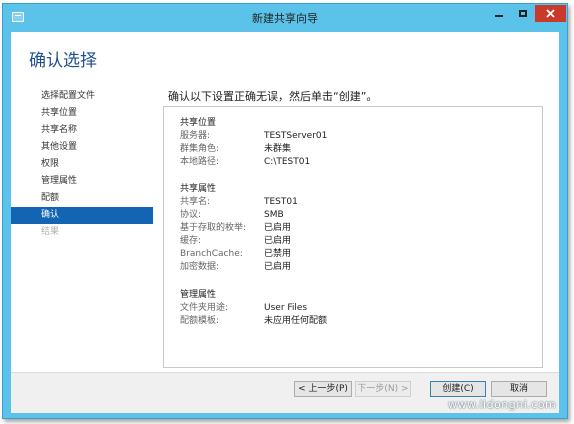 The width and height of the screenshot is (574, 424). Describe the element at coordinates (82, 96) in the screenshot. I see `nav-item-select-profile: 选择配置文件` at that location.